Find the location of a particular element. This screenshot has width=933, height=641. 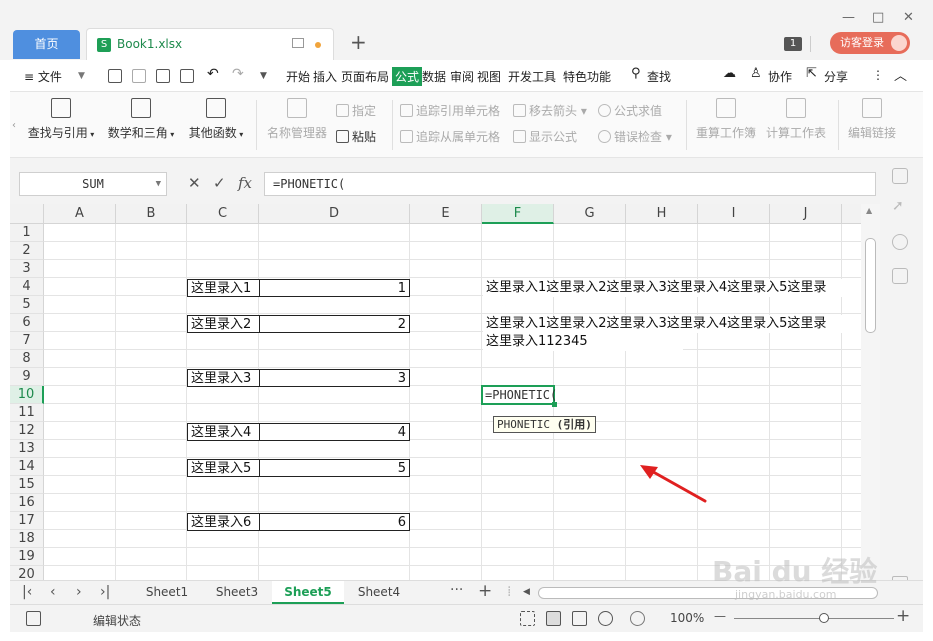

menu-developer: 开发工具 is located at coordinates (532, 76).